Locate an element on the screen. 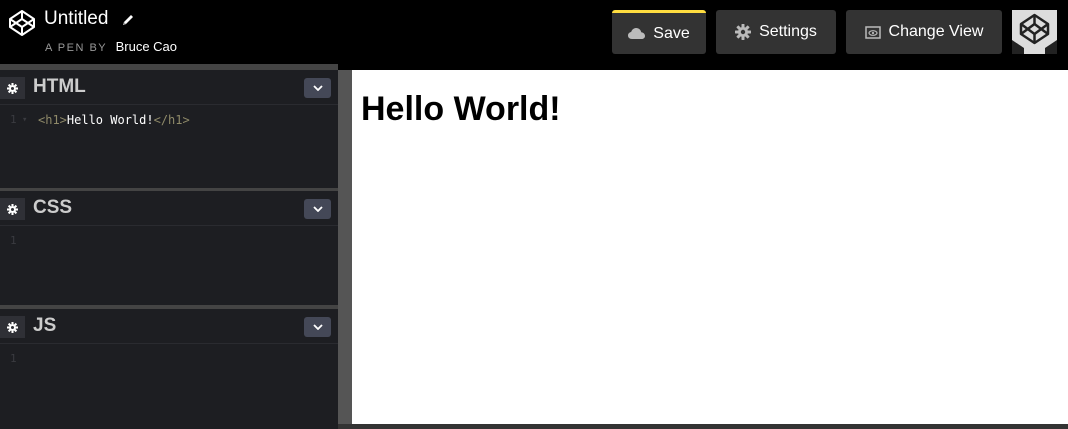 This screenshot has height=429, width=1068. preview-heading: Hello World! is located at coordinates (461, 109).